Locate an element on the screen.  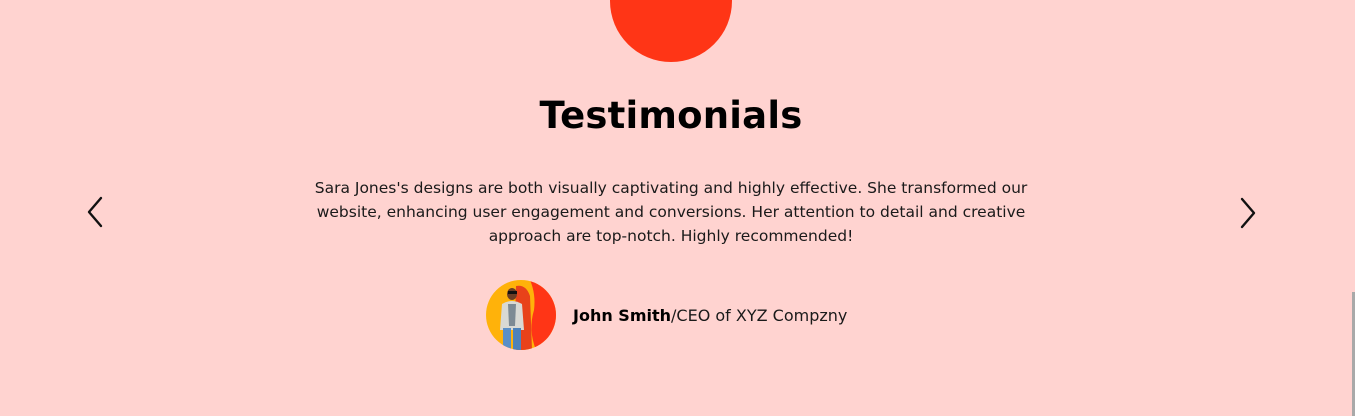
next-testimonial-button is located at coordinates (1248, 213).